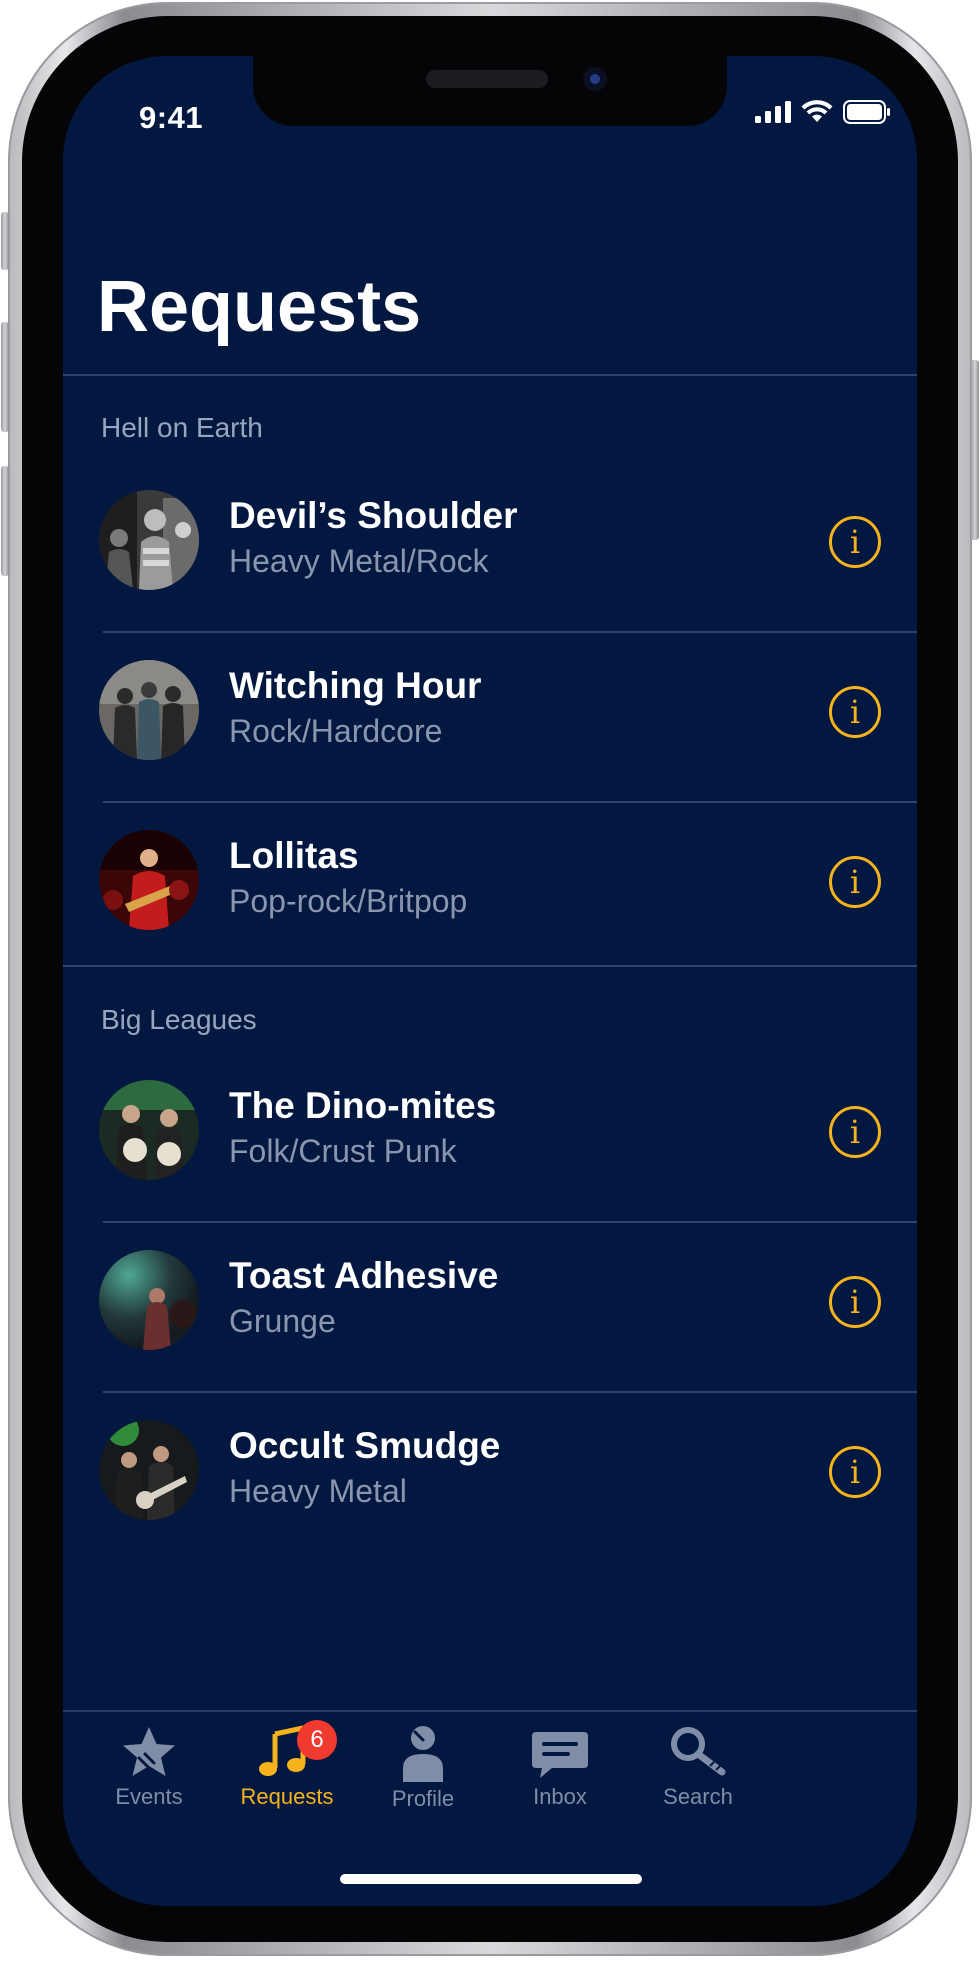  What do you see at coordinates (560, 1755) in the screenshot?
I see `message-icon` at bounding box center [560, 1755].